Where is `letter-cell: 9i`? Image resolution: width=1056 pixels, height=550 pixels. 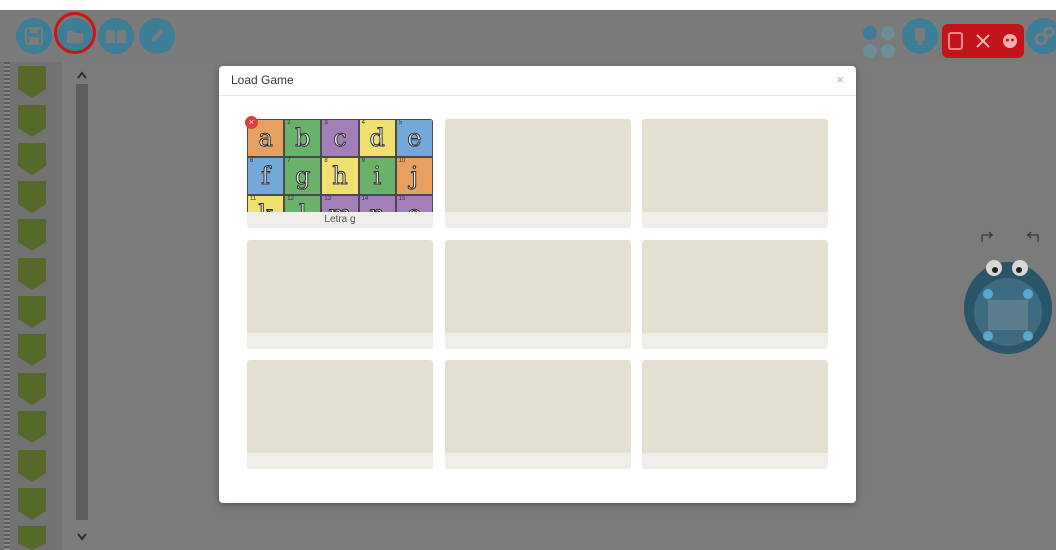 letter-cell: 9i is located at coordinates (377, 176).